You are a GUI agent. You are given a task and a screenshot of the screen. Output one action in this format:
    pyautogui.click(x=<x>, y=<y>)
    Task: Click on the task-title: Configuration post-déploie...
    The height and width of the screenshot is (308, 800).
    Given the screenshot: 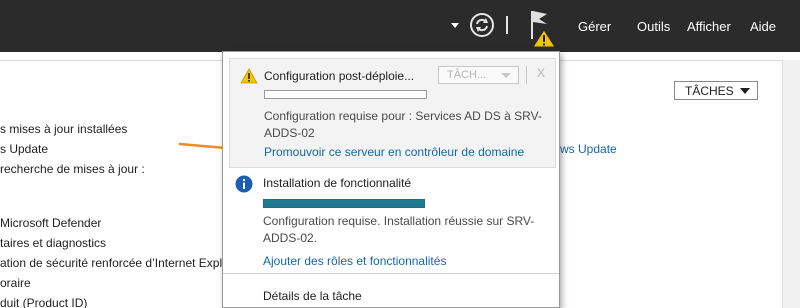 What is the action you would take?
    pyautogui.click(x=339, y=76)
    